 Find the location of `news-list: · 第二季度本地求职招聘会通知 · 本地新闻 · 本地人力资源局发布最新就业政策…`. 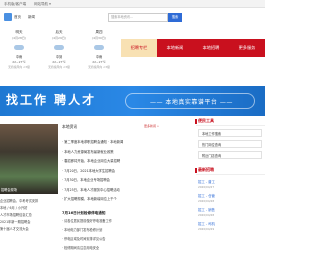

news-list: · 第二季度本地求职招聘会通知 · 本地新闻 · 本地人力资源局发布最新就业政策… is located at coordinates (127, 171).